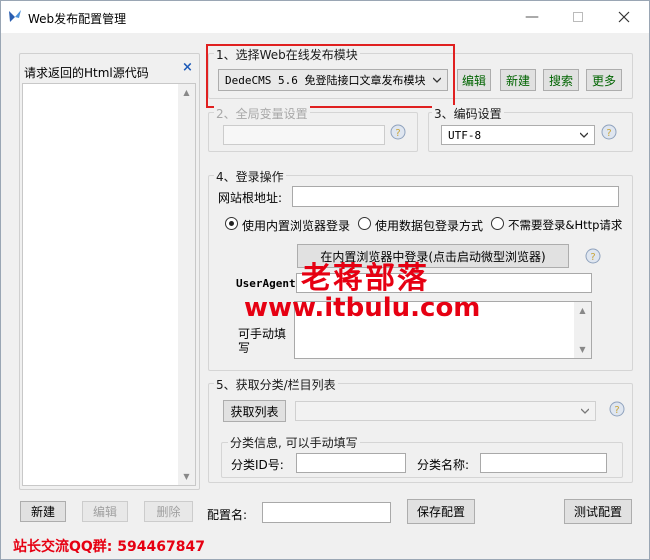  I want to click on category-id-label: 分类ID号:, so click(257, 465).